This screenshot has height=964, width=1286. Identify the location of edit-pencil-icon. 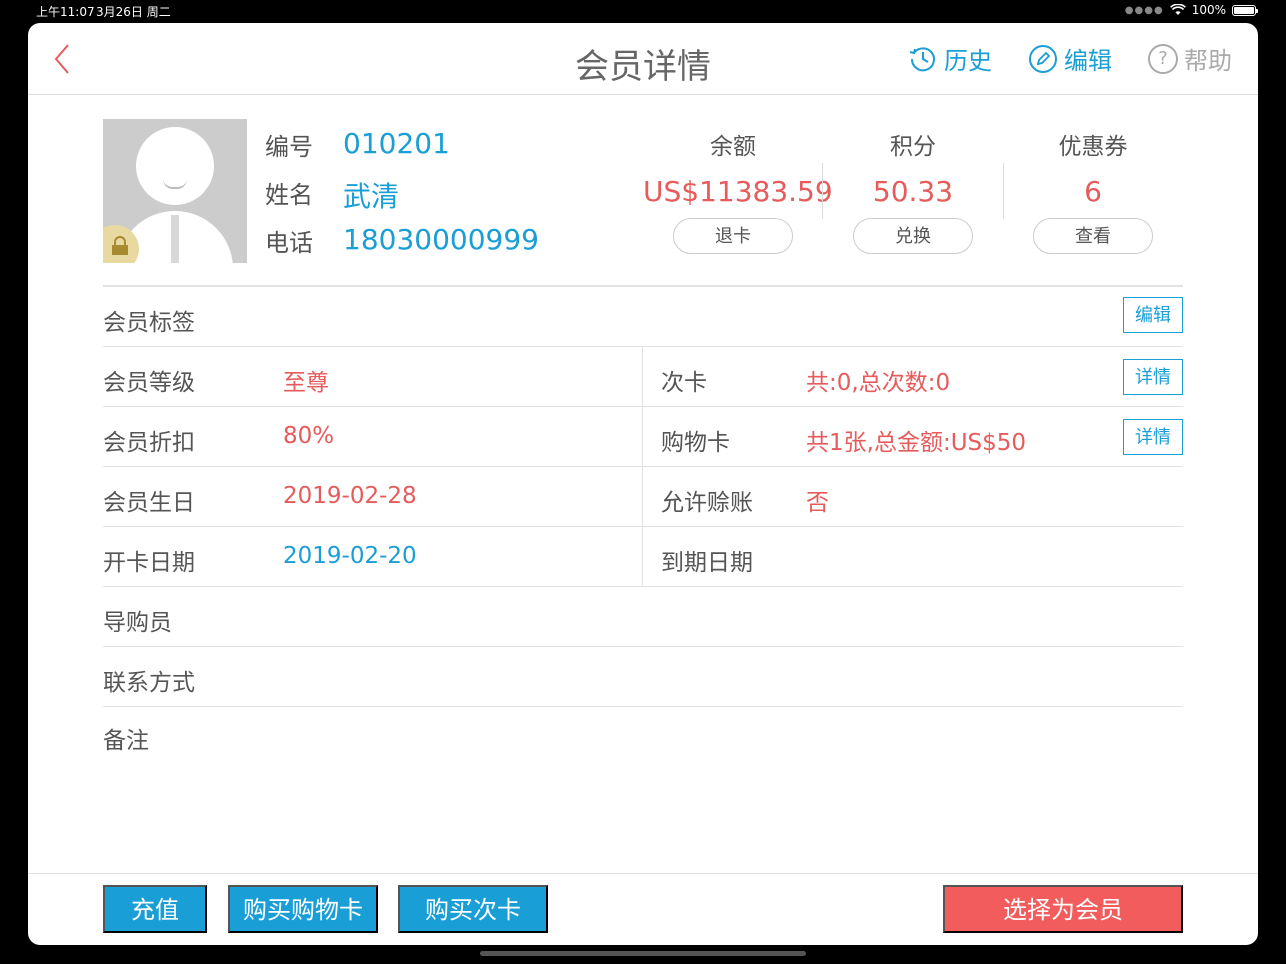
(1043, 58).